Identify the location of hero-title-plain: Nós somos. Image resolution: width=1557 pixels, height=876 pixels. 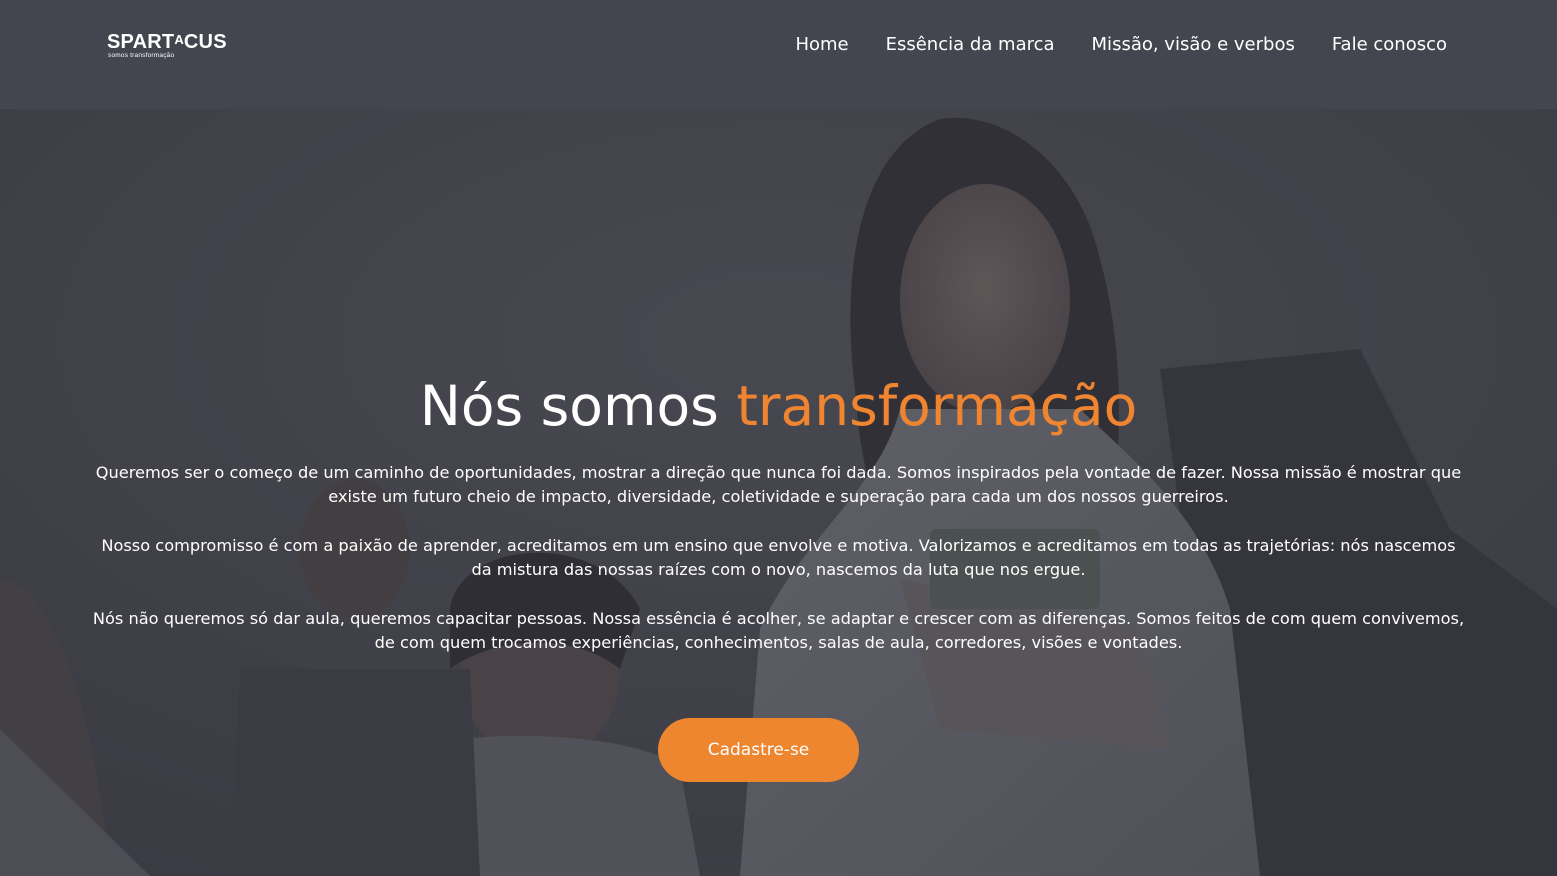
(569, 406).